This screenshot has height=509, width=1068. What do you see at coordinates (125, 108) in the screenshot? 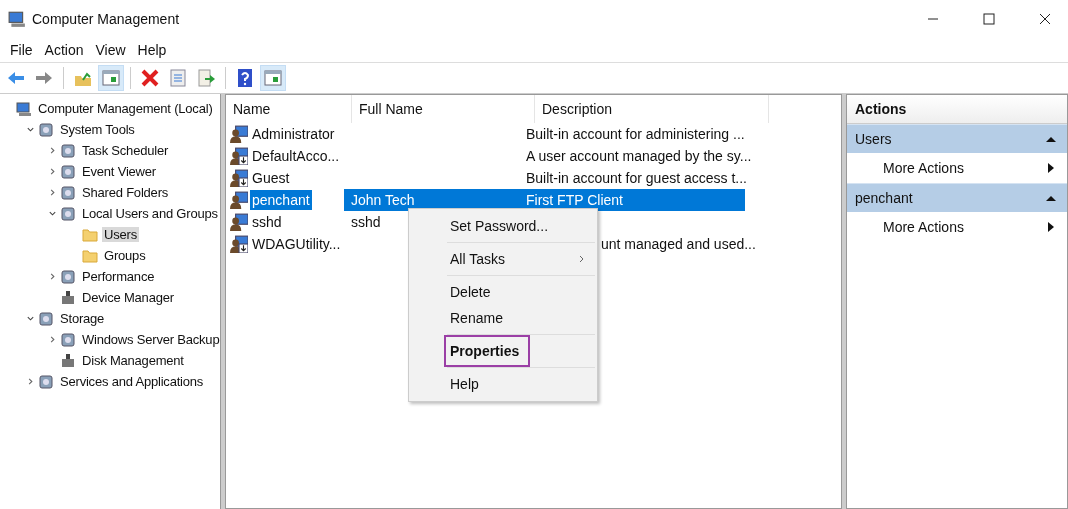
I see `tree-item: Computer Management (Local)` at bounding box center [125, 108].